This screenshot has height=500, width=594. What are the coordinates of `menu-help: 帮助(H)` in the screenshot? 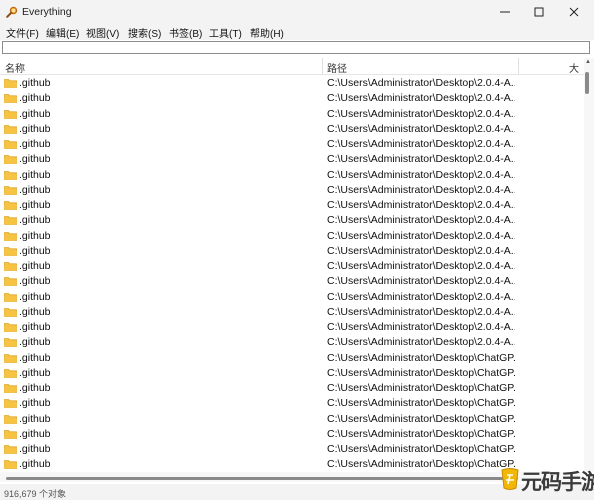 It's located at (267, 32).